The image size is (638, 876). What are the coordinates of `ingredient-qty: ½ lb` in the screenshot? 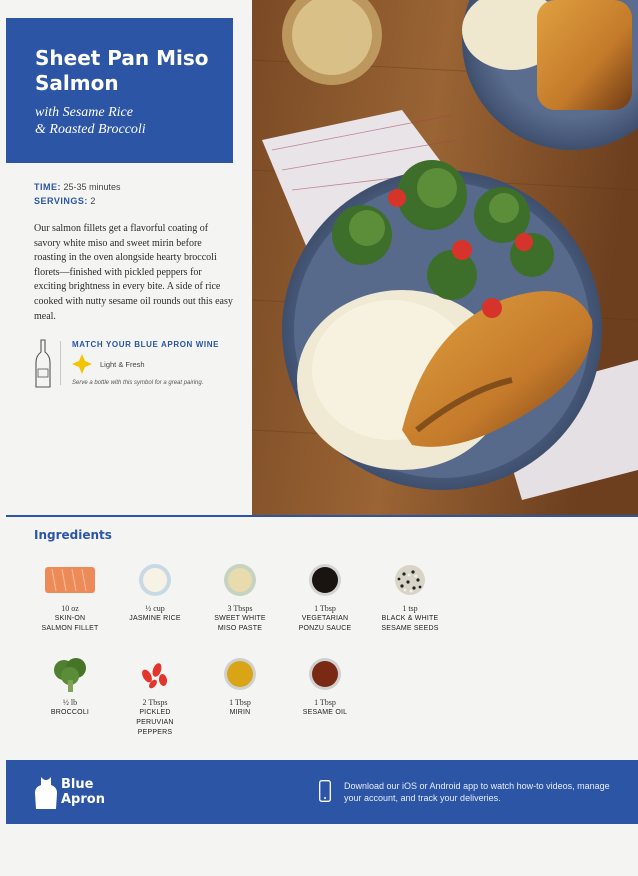 It's located at (70, 702).